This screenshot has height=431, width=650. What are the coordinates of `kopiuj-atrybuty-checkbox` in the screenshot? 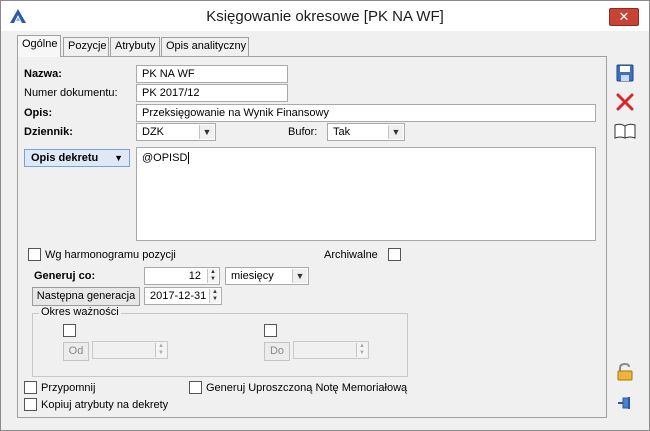 It's located at (30, 404).